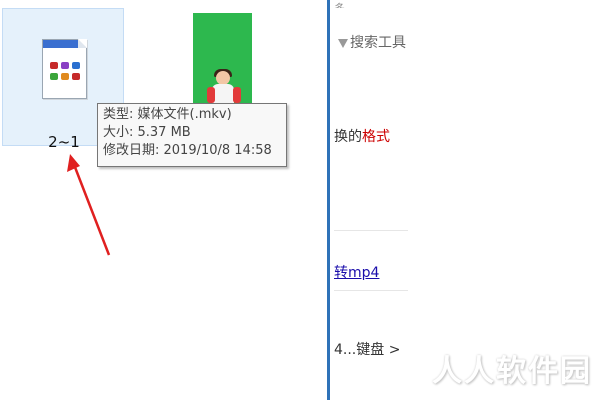 The height and width of the screenshot is (400, 600). What do you see at coordinates (147, 132) in the screenshot?
I see `tooltip-size: 大小: 5.37 MB` at bounding box center [147, 132].